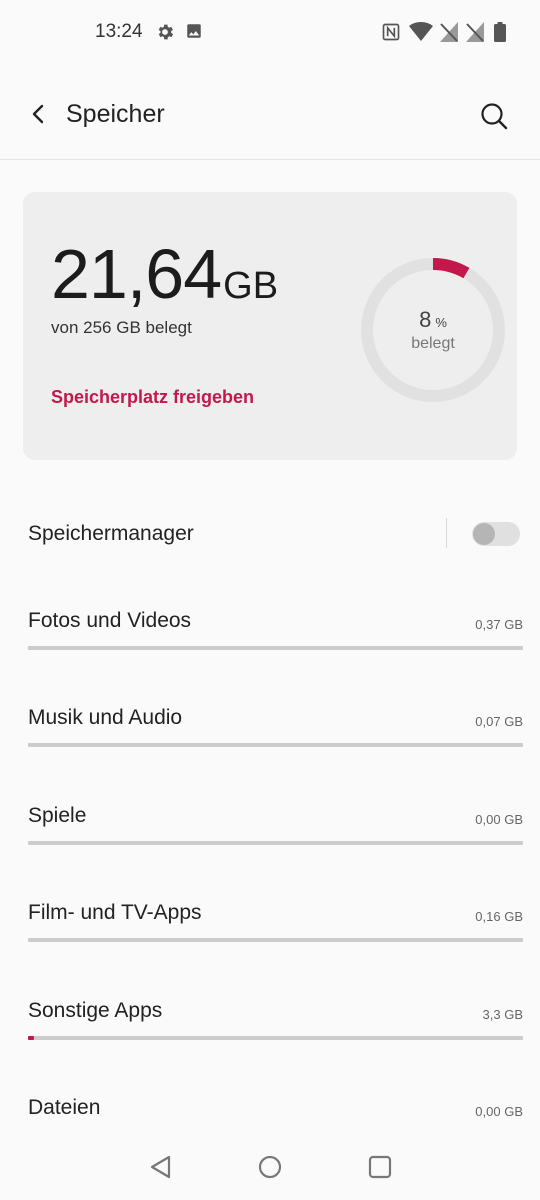 This screenshot has width=540, height=1200. Describe the element at coordinates (421, 31) in the screenshot. I see `wifi-icon` at that location.